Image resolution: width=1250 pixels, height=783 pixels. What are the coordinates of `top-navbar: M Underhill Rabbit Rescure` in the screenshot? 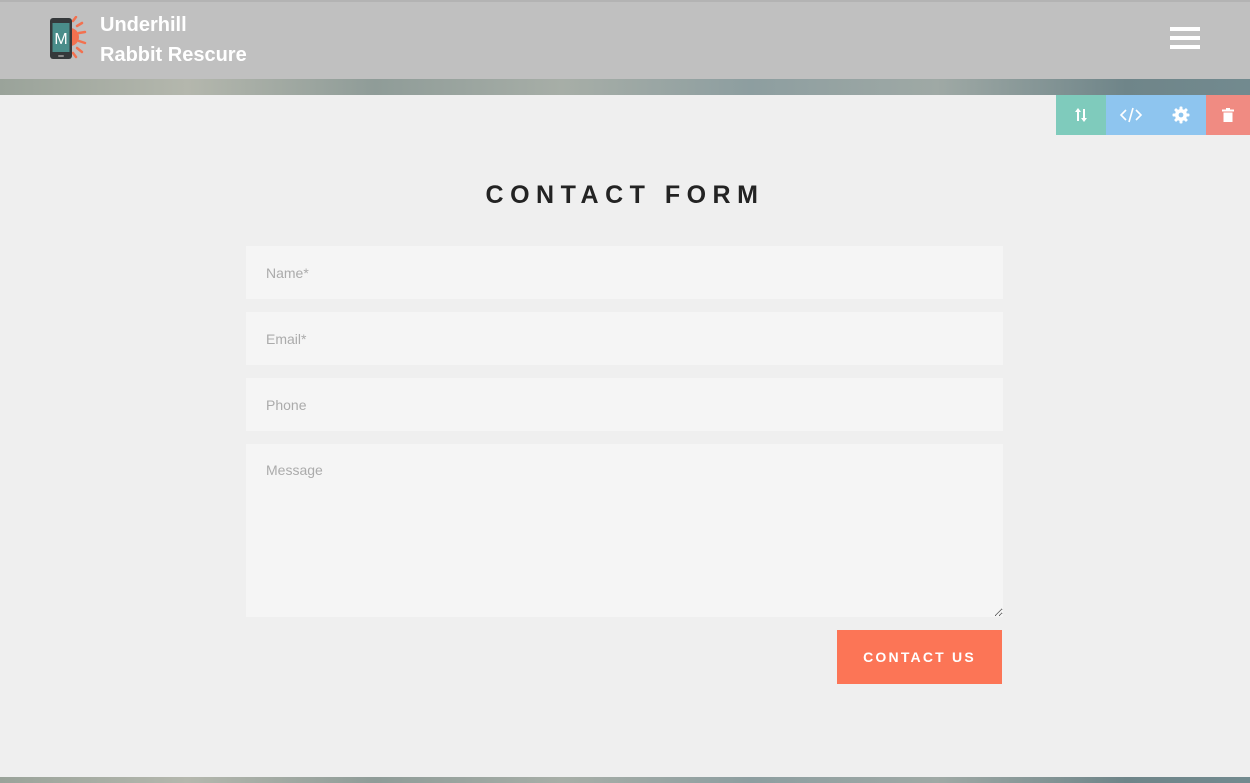 It's located at (625, 39).